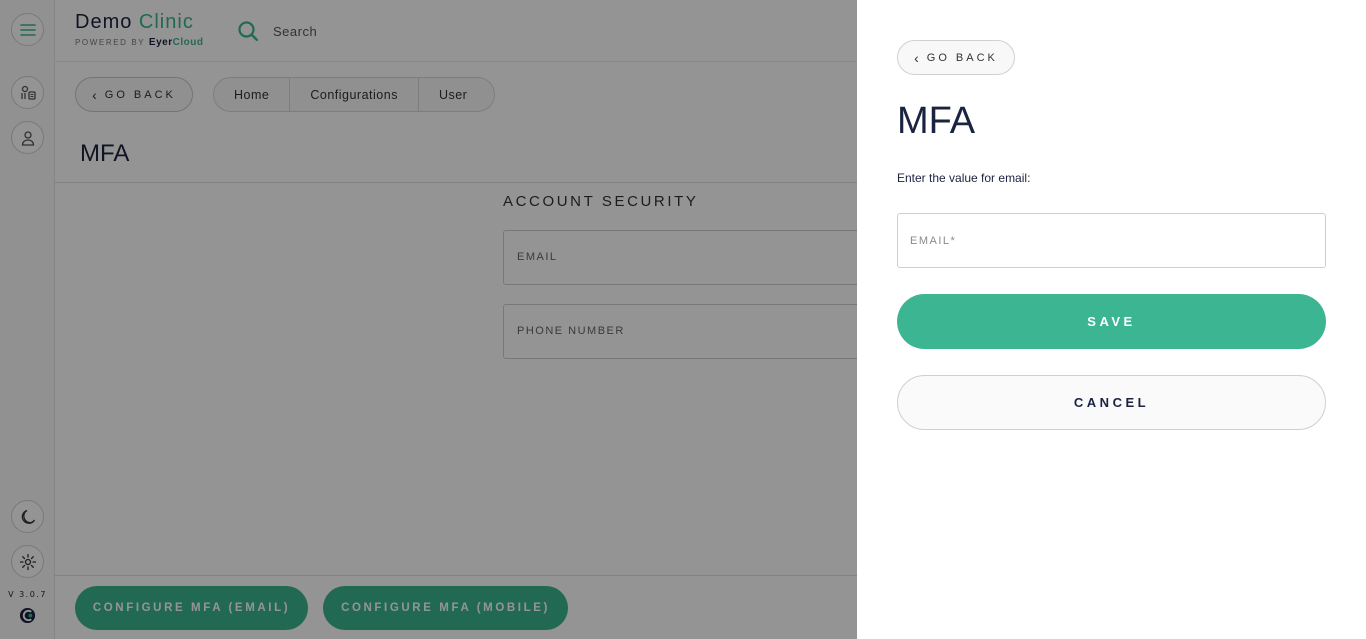  What do you see at coordinates (916, 57) in the screenshot?
I see `chevron-left-icon: ‹` at bounding box center [916, 57].